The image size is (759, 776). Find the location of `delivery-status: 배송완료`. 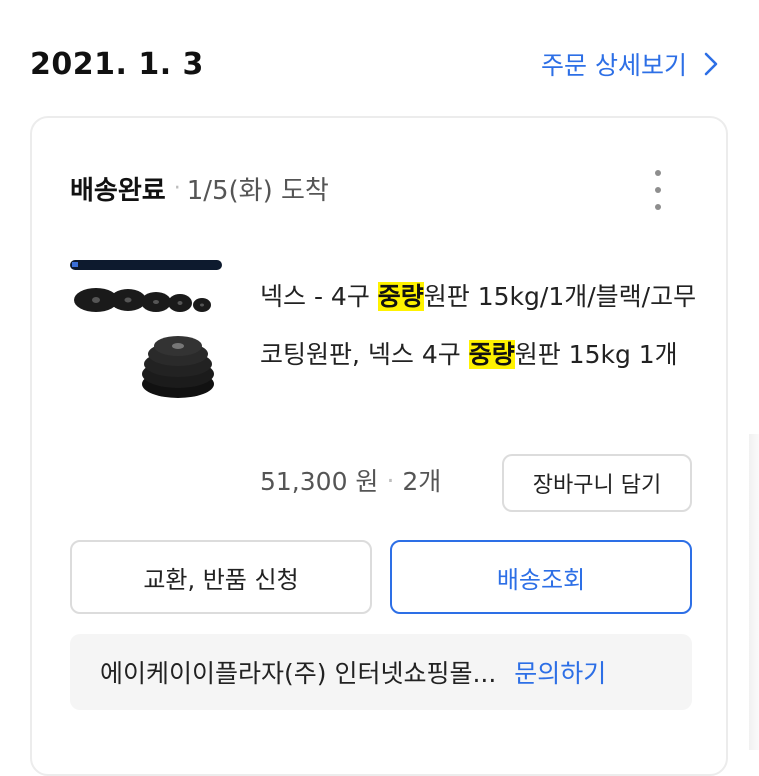

delivery-status: 배송완료 is located at coordinates (118, 190).